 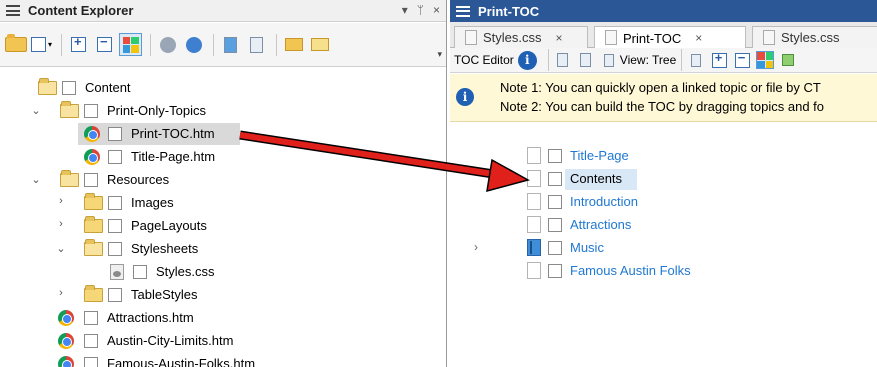 I want to click on new-file-button, so click(x=319, y=44).